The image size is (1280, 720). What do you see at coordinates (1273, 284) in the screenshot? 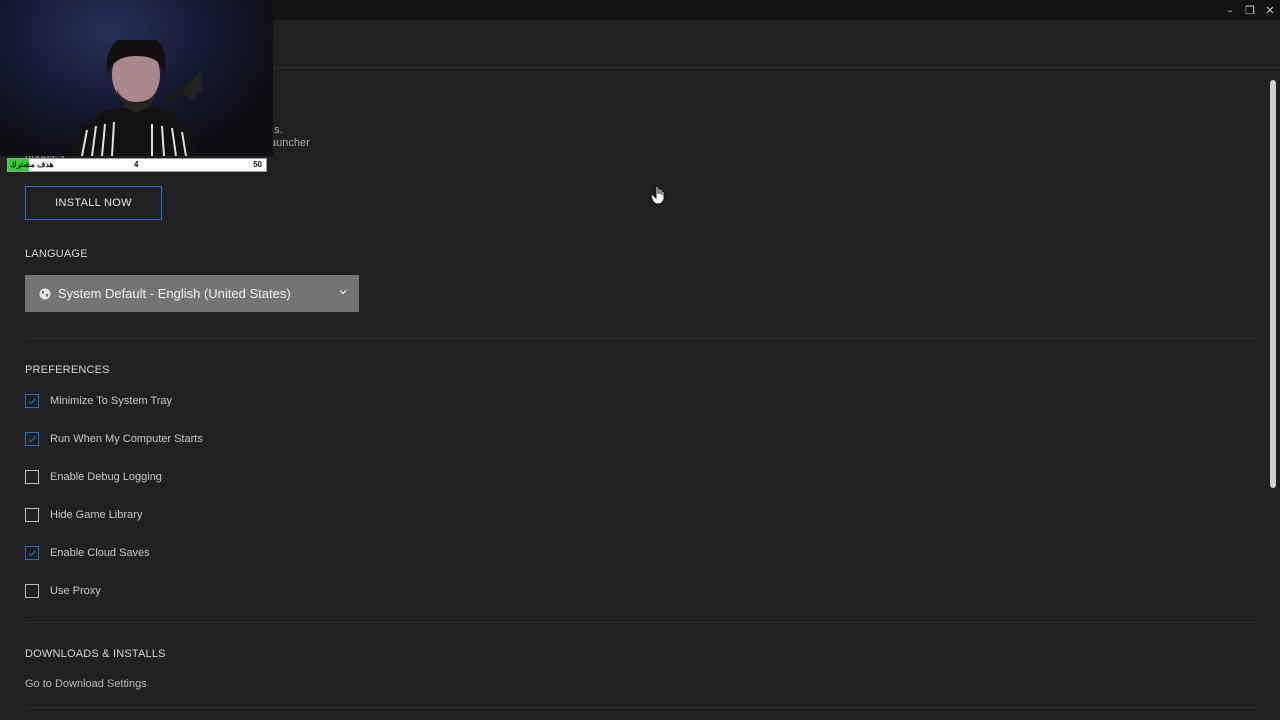
I see `scrollbar-thumb` at bounding box center [1273, 284].